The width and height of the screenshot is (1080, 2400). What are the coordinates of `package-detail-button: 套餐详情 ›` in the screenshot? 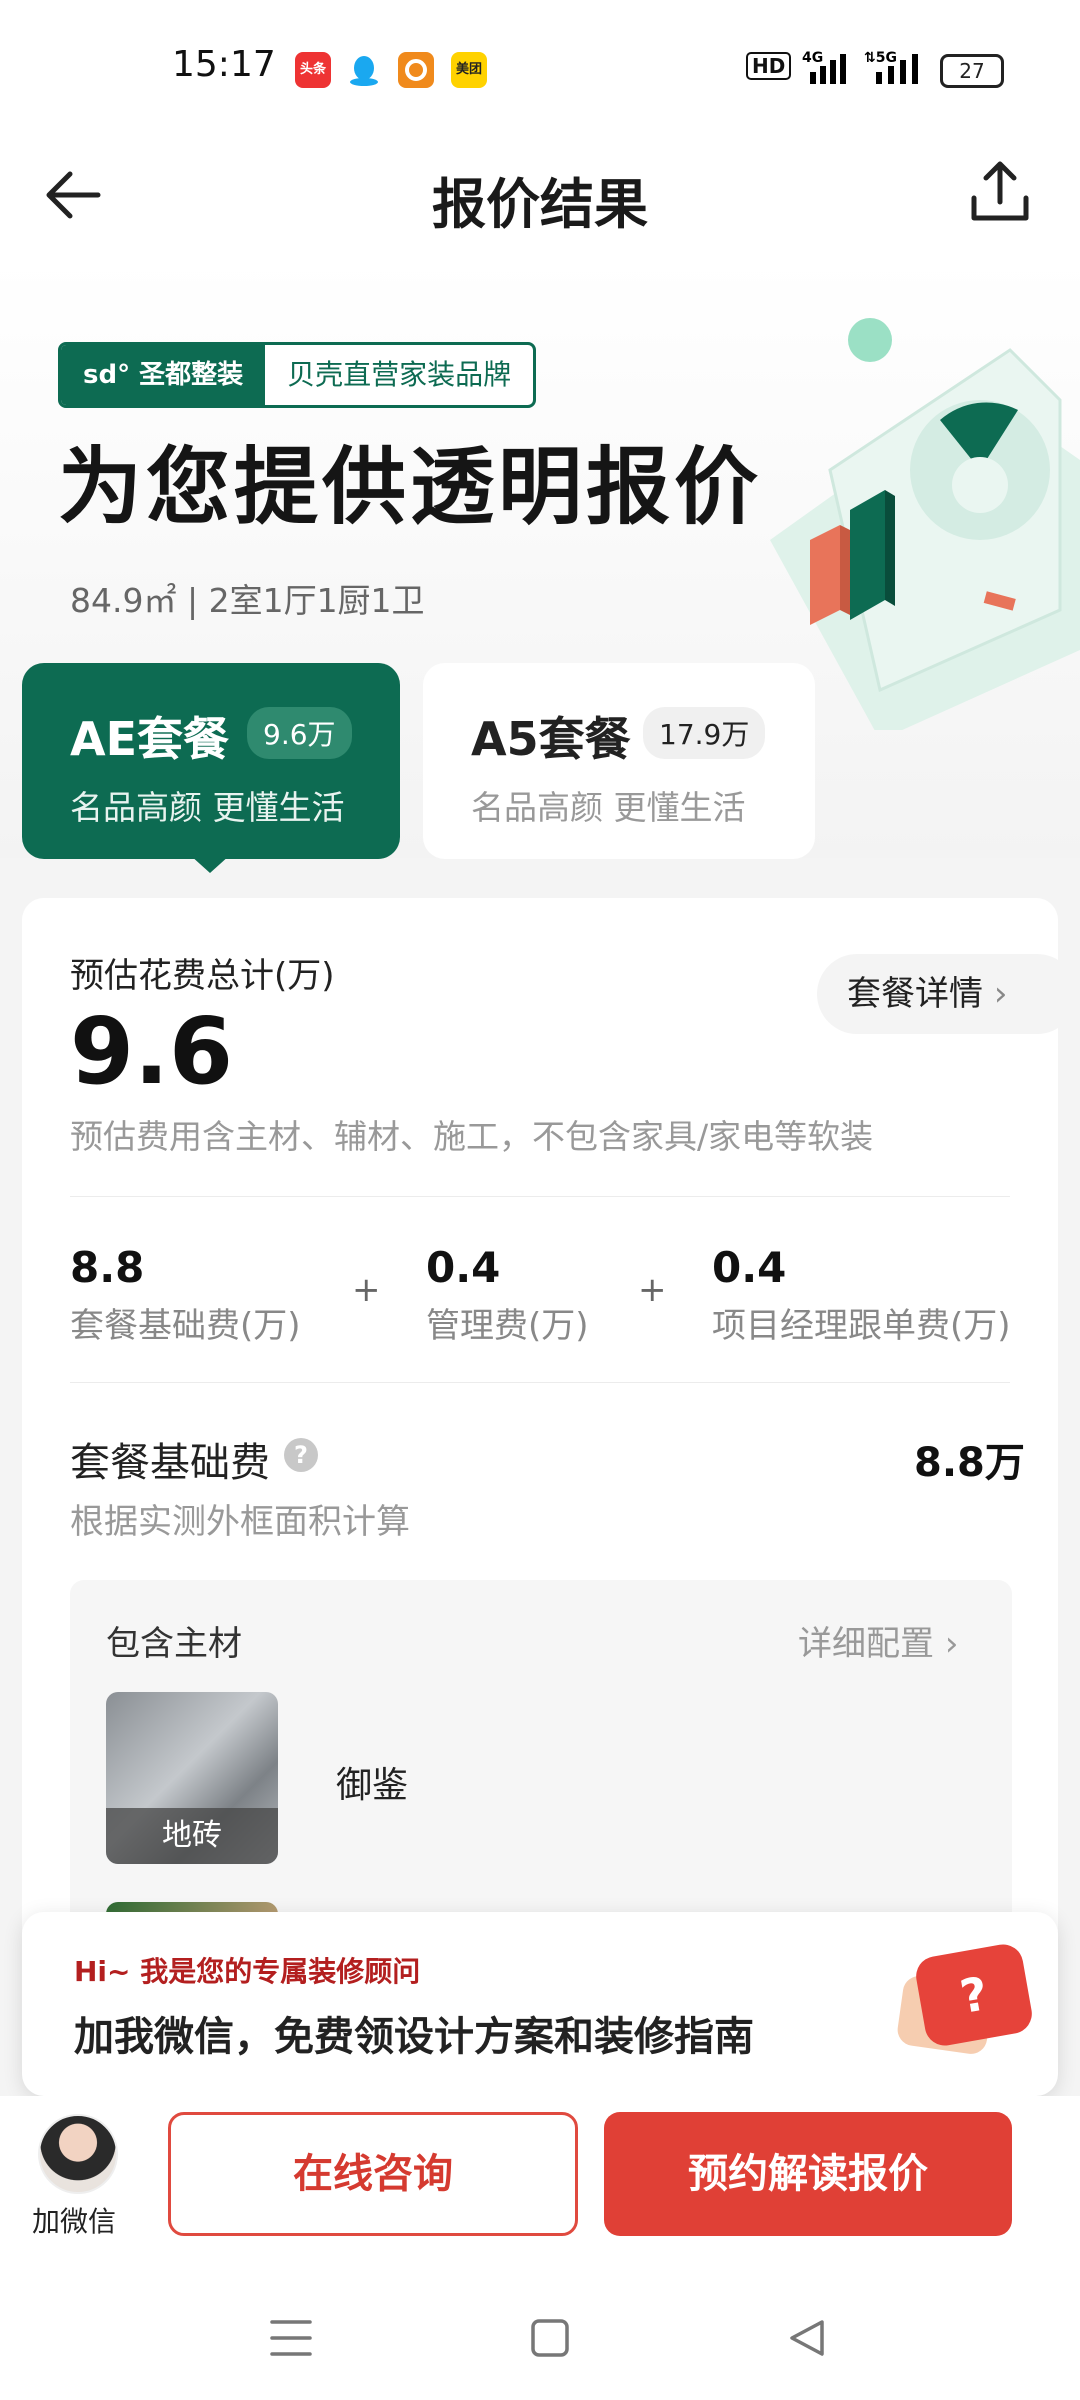 It's located at (937, 994).